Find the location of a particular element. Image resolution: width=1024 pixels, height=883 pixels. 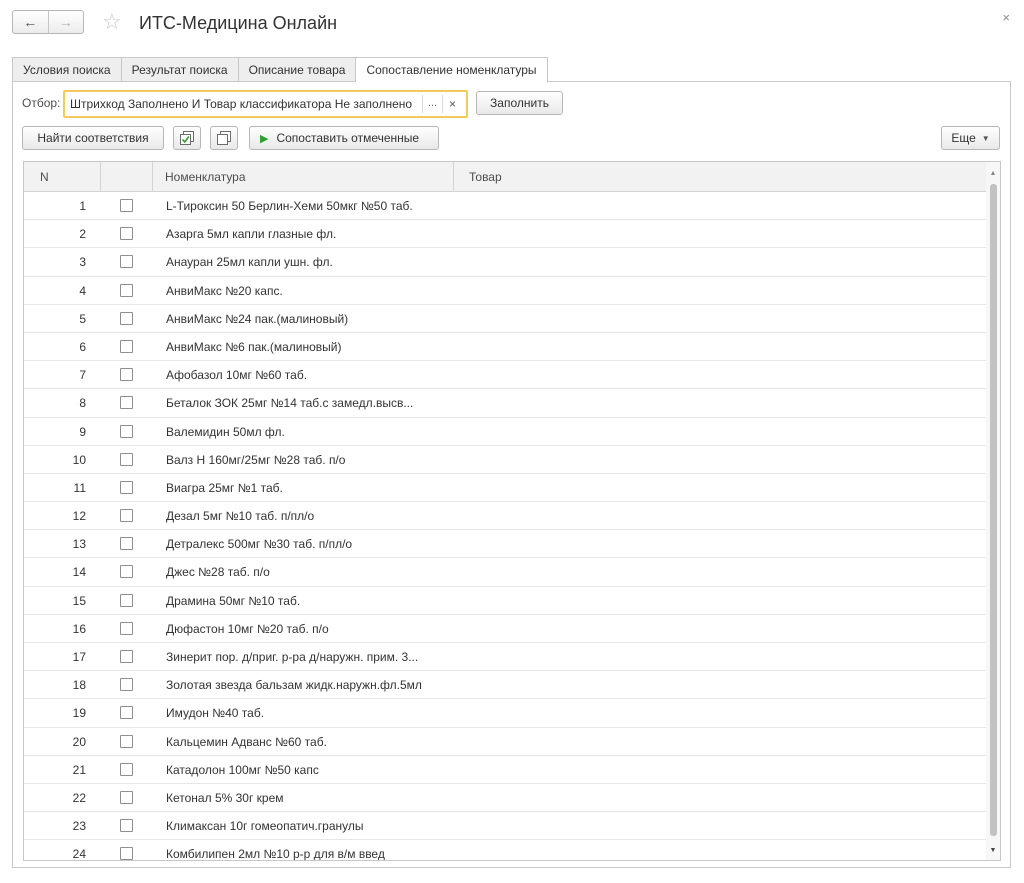

row-number: 15 is located at coordinates (79, 600).